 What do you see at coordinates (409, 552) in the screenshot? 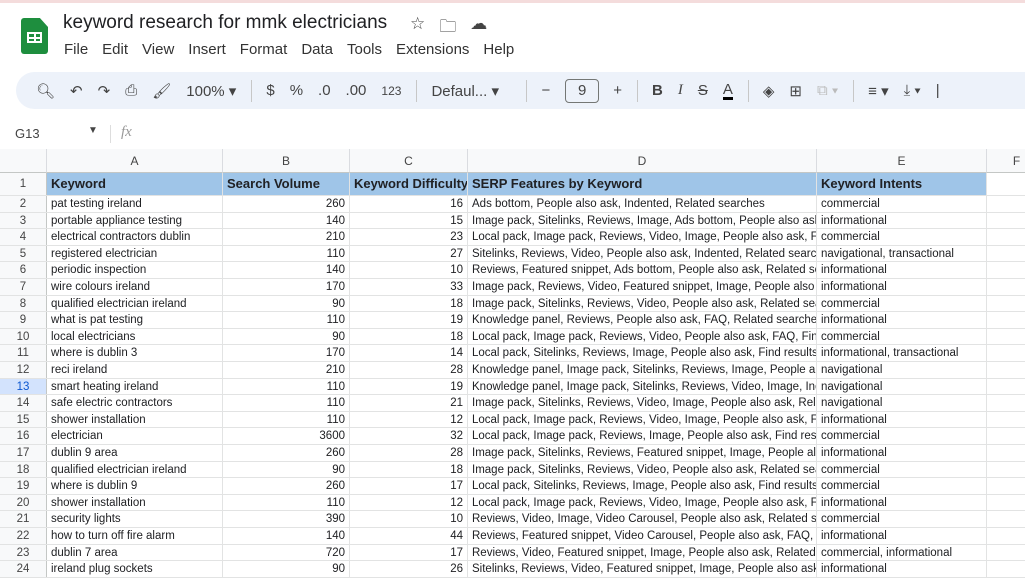
I see `cell: 17` at bounding box center [409, 552].